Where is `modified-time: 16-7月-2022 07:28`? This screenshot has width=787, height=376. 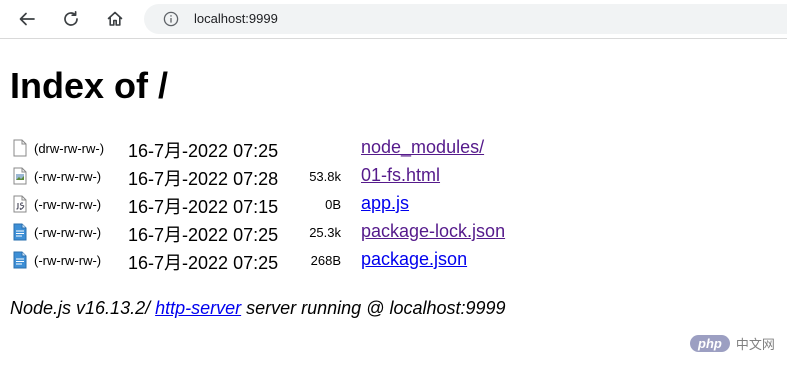
modified-time: 16-7月-2022 07:28 is located at coordinates (203, 179).